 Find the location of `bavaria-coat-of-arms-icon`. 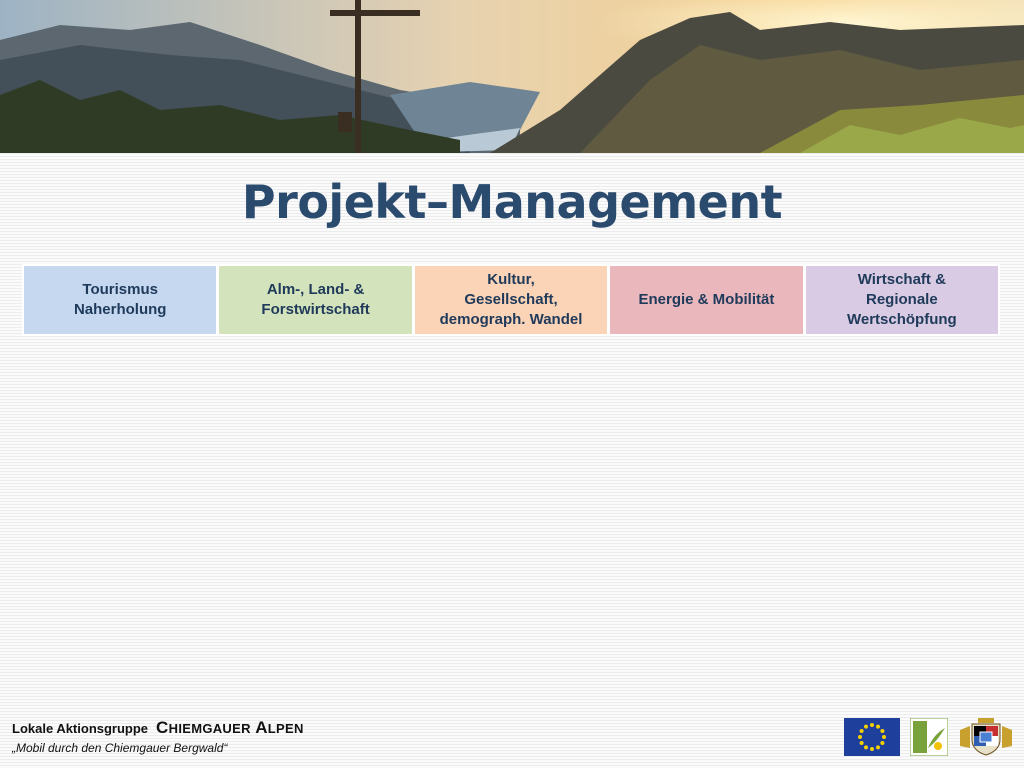

bavaria-coat-of-arms-icon is located at coordinates (986, 737).